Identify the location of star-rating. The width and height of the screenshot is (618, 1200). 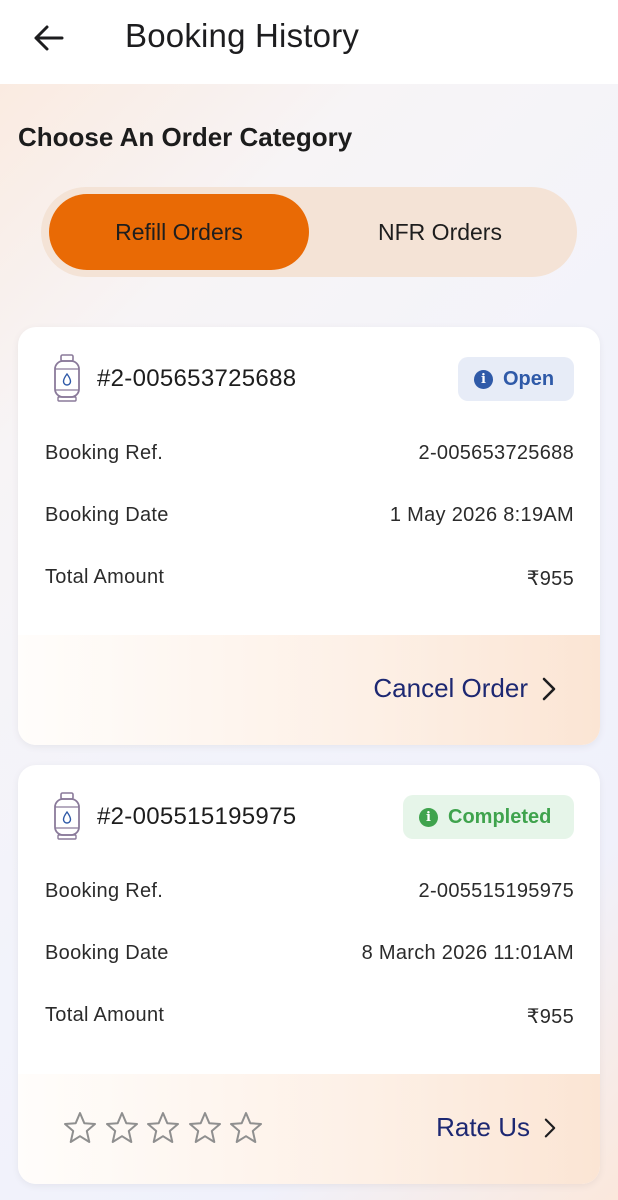
(166, 1128).